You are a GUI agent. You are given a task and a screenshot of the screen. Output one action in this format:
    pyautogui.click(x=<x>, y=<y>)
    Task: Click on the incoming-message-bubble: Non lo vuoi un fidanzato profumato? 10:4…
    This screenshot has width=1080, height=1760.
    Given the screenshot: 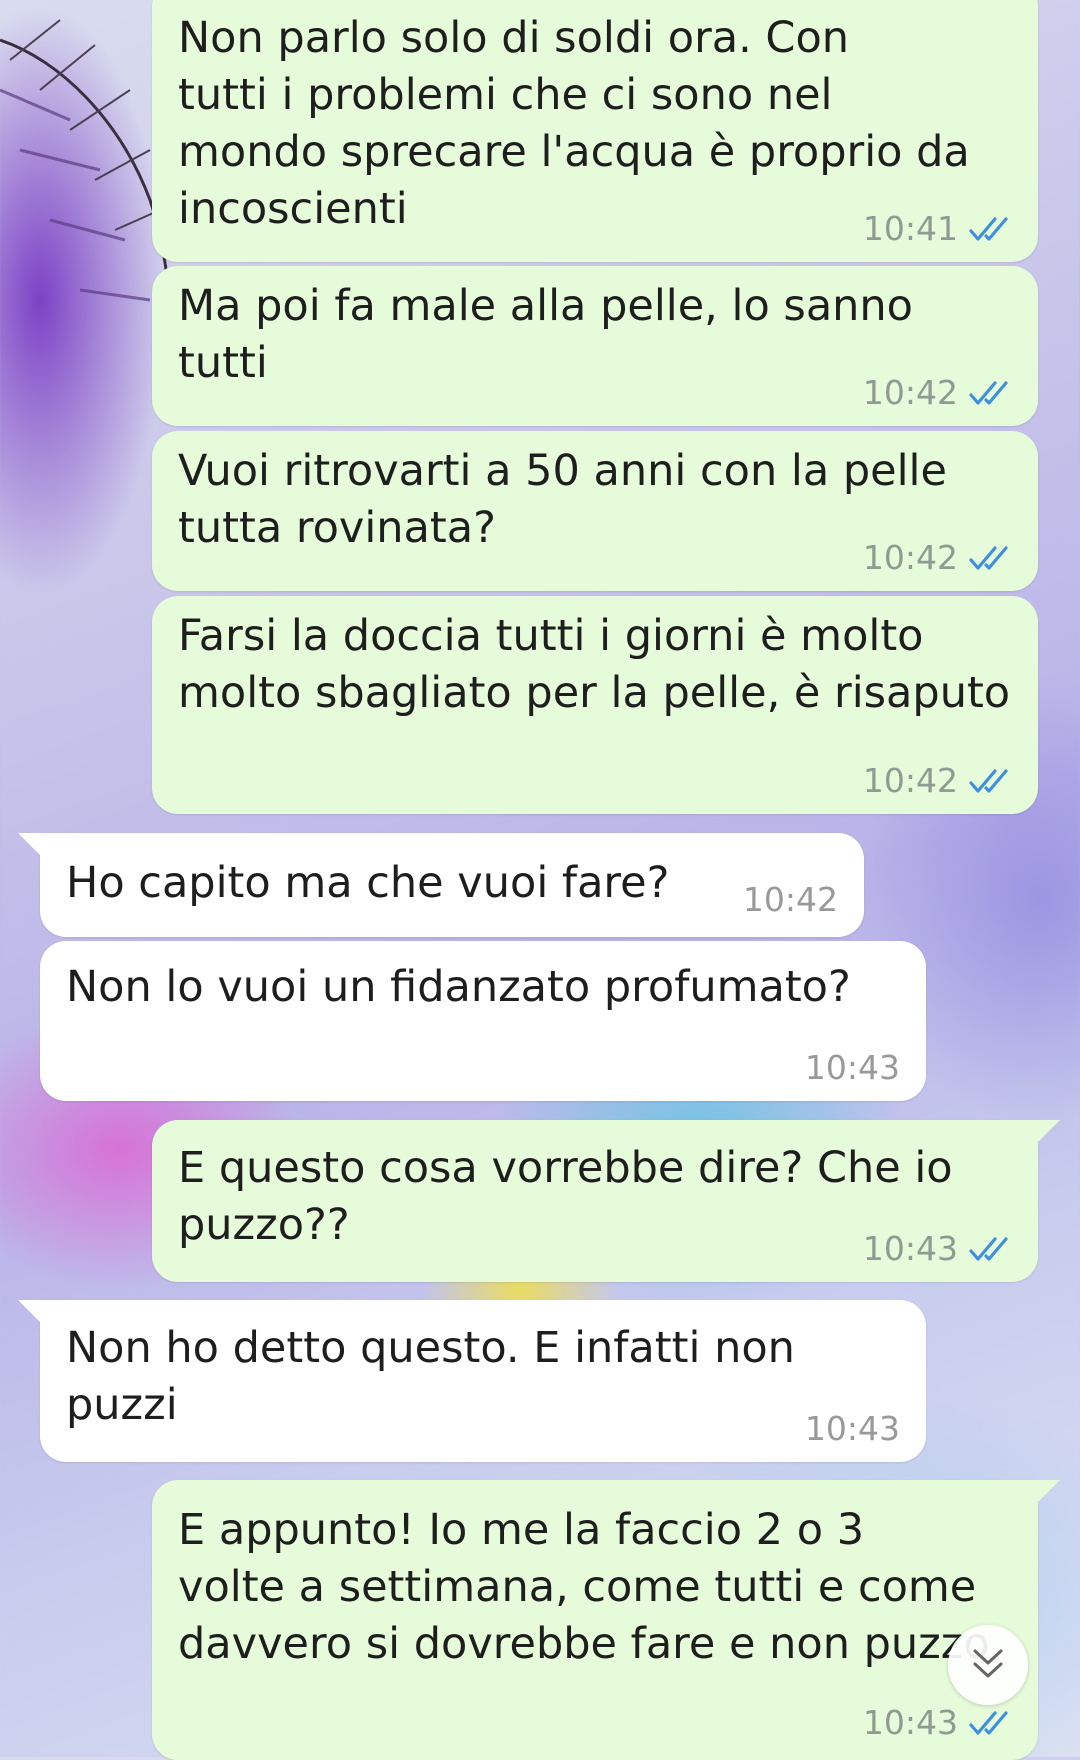 What is the action you would take?
    pyautogui.click(x=483, y=1021)
    